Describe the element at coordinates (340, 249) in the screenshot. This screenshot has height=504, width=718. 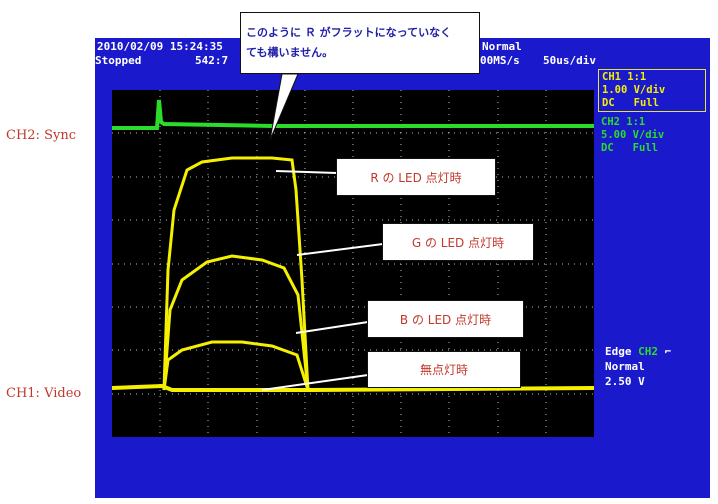
I see `g-connector` at that location.